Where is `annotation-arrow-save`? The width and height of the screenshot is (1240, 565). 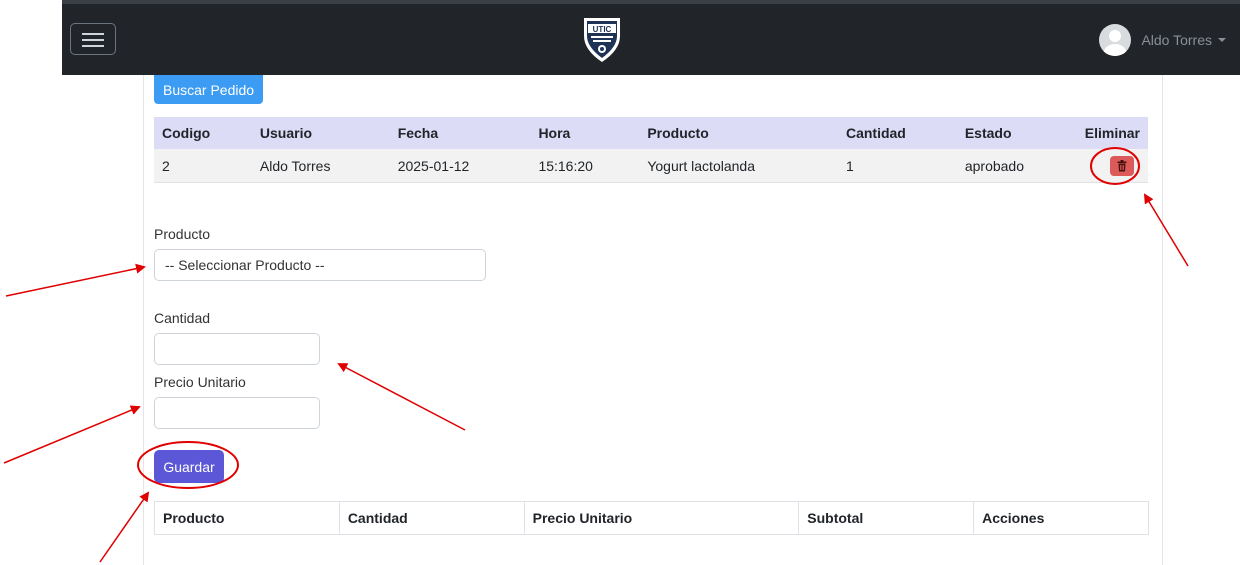 annotation-arrow-save is located at coordinates (124, 527).